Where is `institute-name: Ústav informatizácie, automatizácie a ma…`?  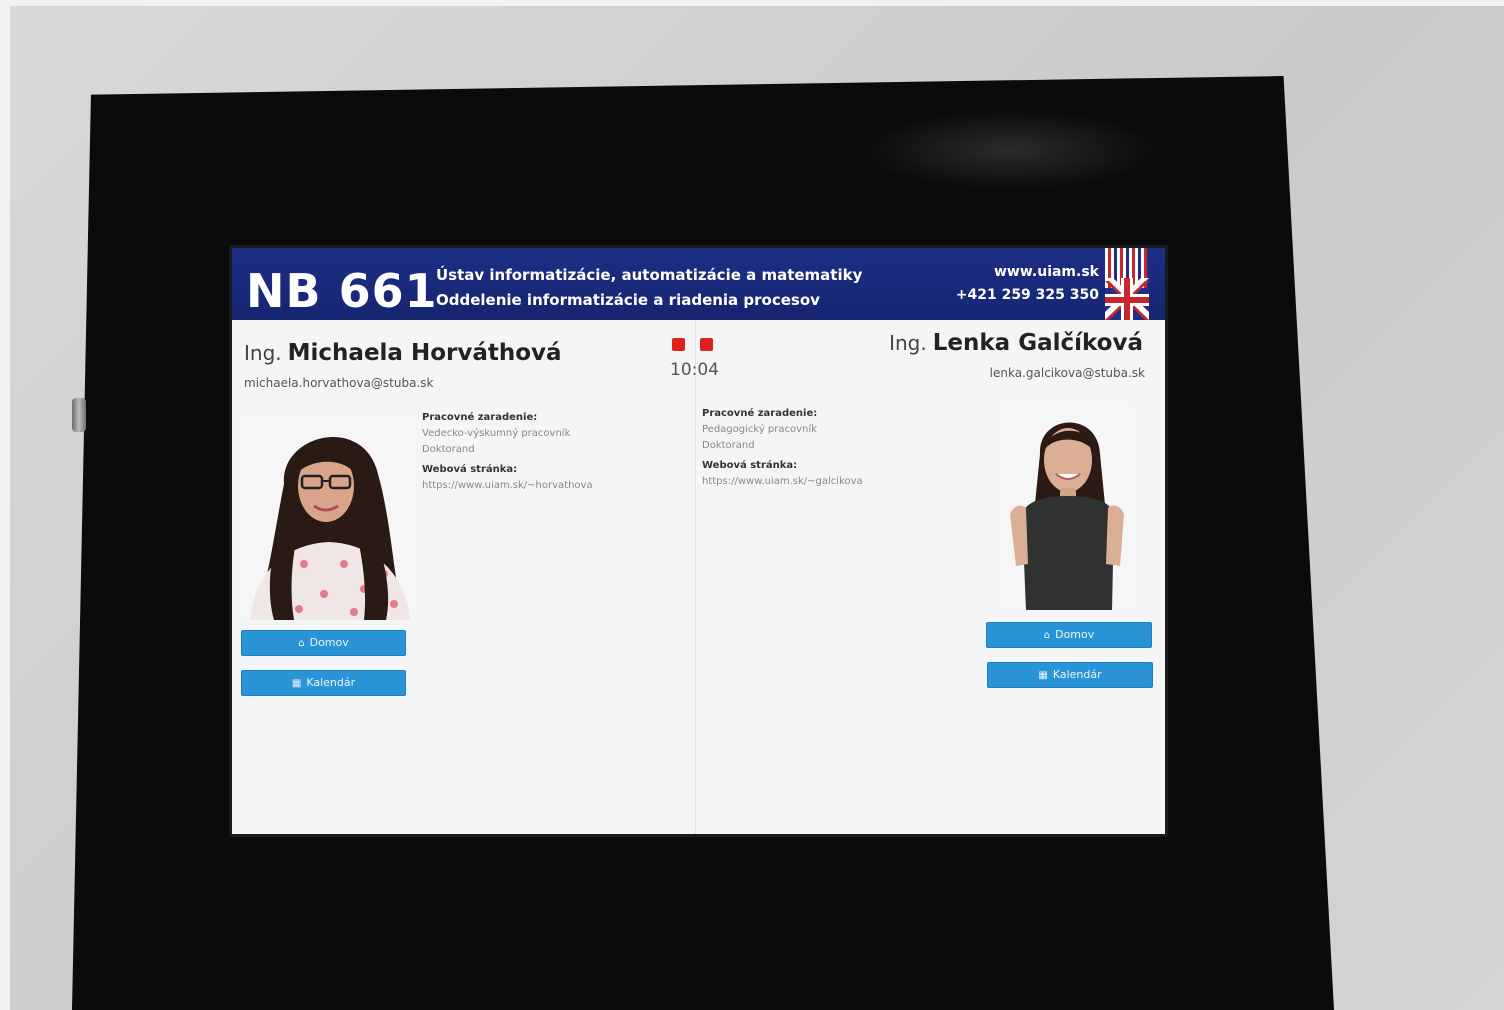
institute-name: Ústav informatizácie, automatizácie a ma… is located at coordinates (649, 275).